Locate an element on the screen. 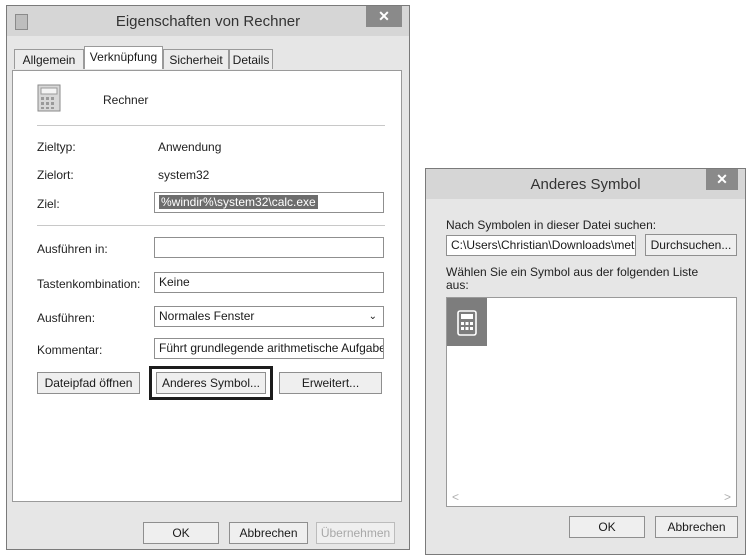  zielort-value: system32 is located at coordinates (184, 175).